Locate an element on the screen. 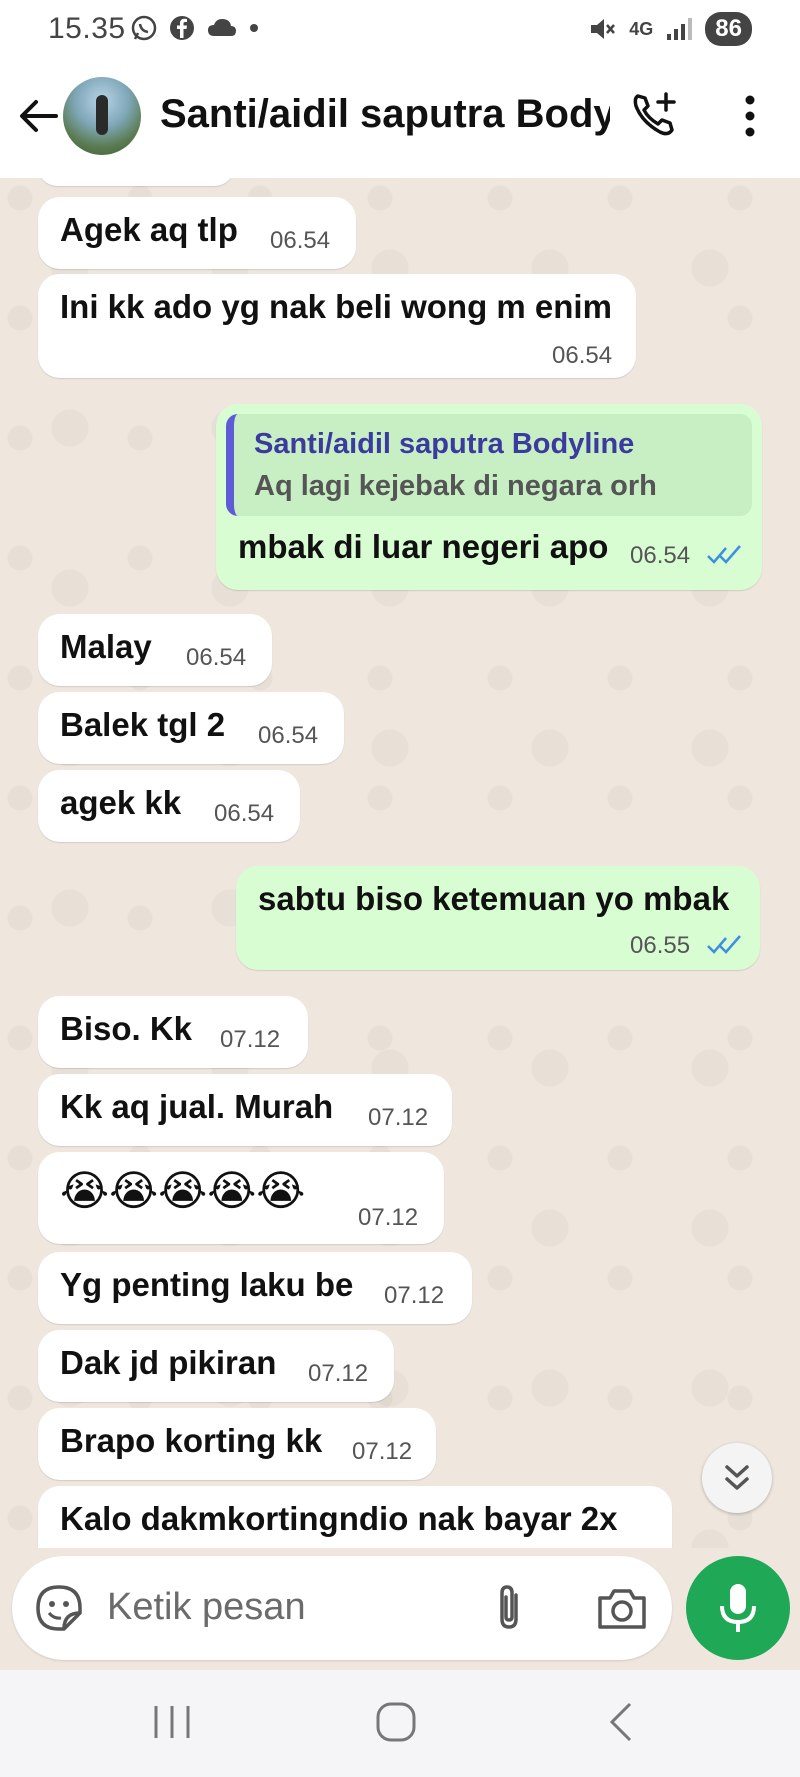  voice-message-button is located at coordinates (738, 1608).